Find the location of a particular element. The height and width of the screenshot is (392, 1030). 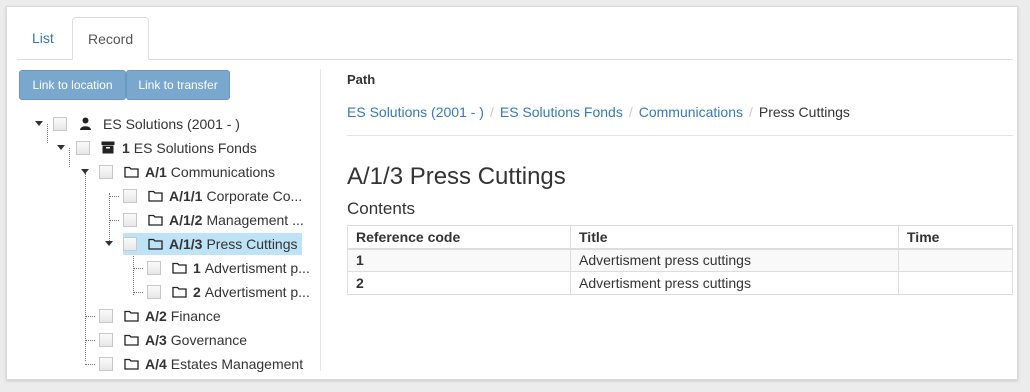

person-icon is located at coordinates (85, 125).